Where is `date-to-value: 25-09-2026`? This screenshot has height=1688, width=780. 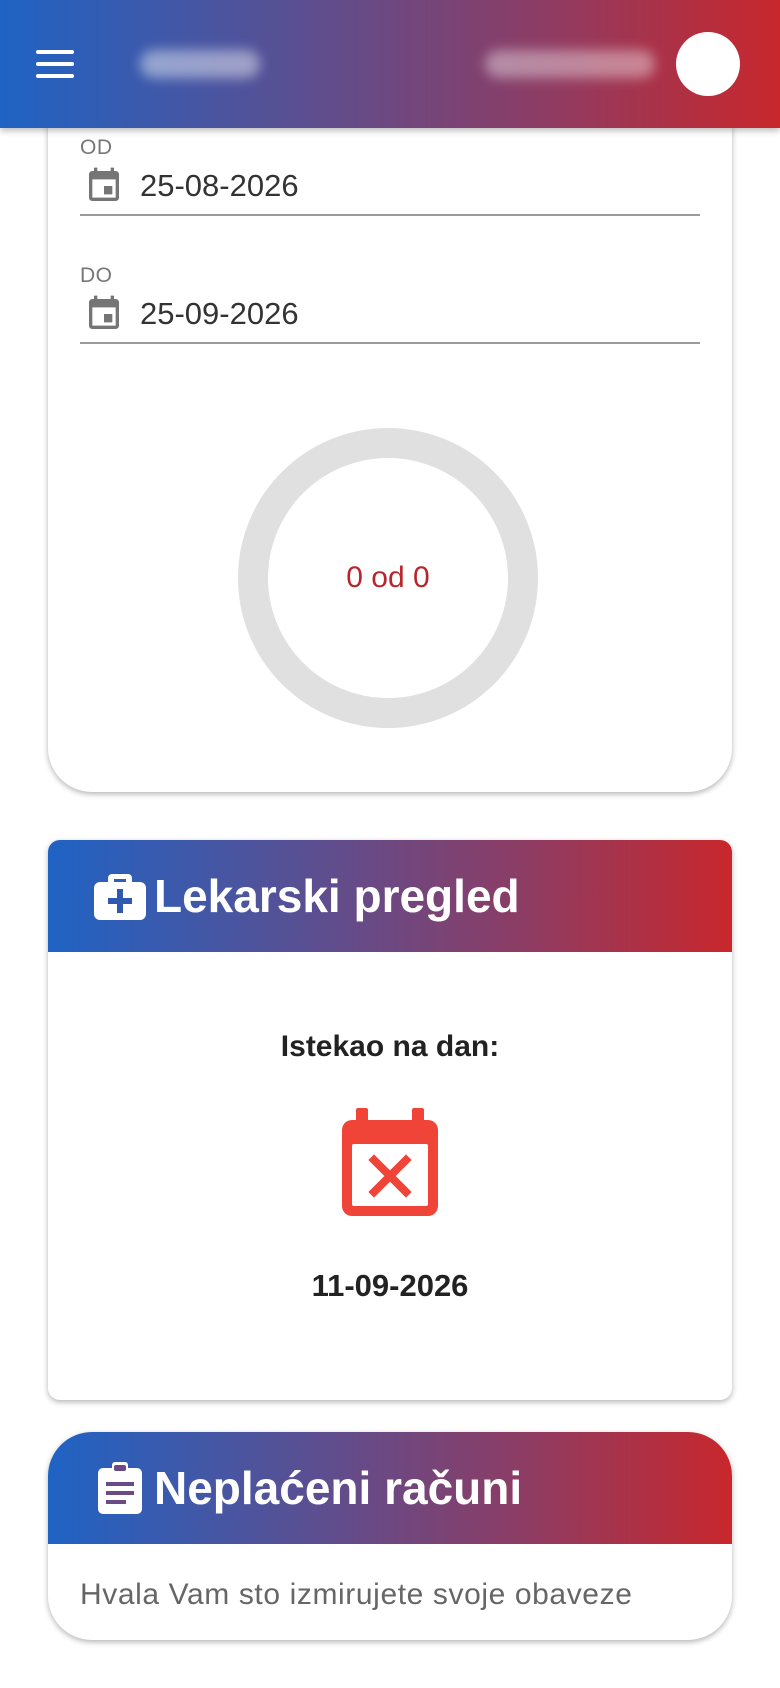 date-to-value: 25-09-2026 is located at coordinates (219, 313).